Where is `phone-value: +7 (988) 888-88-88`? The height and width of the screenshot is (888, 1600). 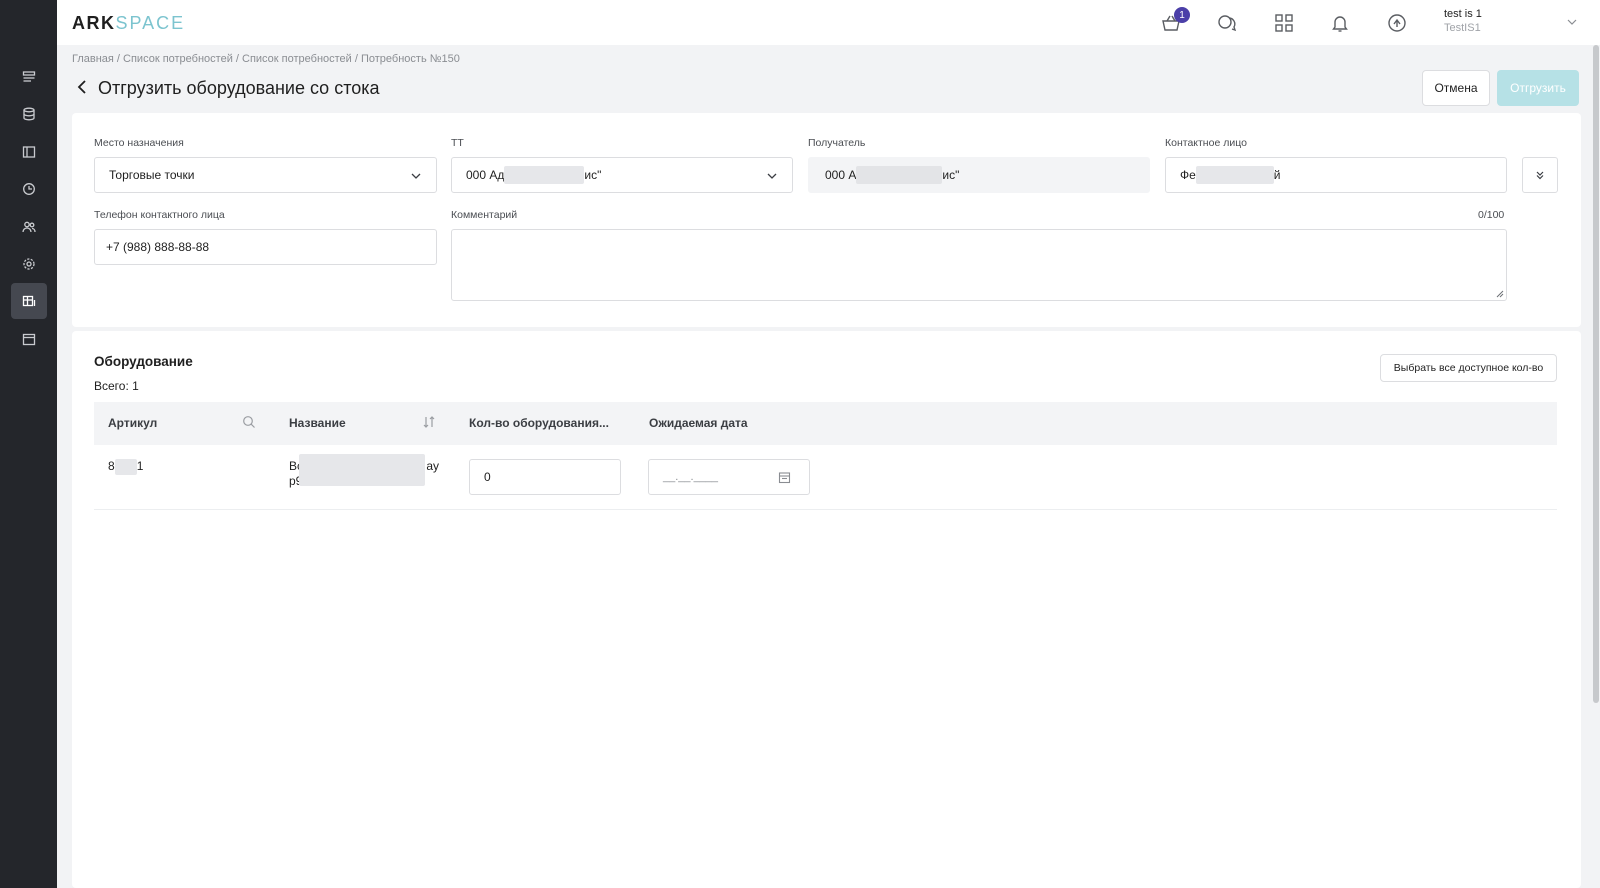 phone-value: +7 (988) 888-88-88 is located at coordinates (158, 247).